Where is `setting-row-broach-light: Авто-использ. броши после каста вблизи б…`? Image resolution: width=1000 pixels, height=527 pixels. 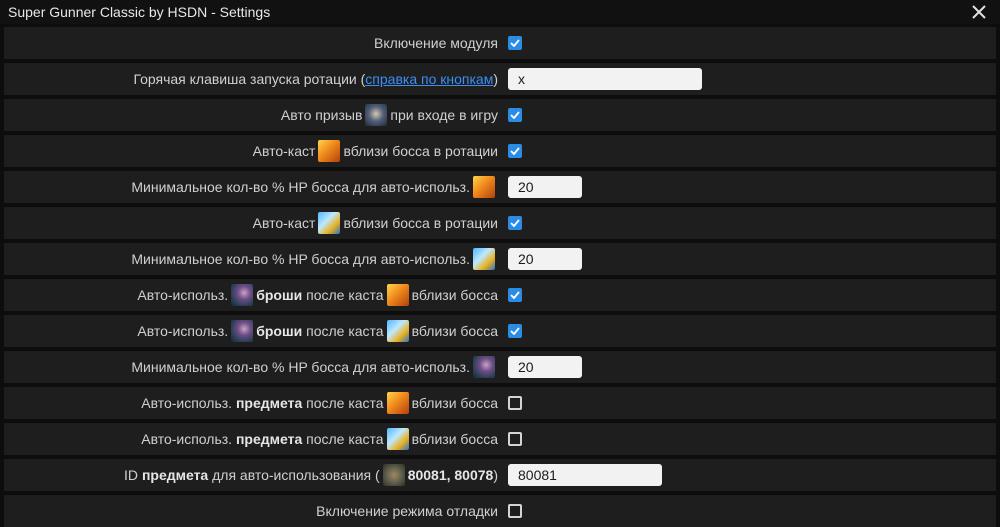
setting-row-broach-light: Авто-использ. броши после каста вблизи б… is located at coordinates (500, 331).